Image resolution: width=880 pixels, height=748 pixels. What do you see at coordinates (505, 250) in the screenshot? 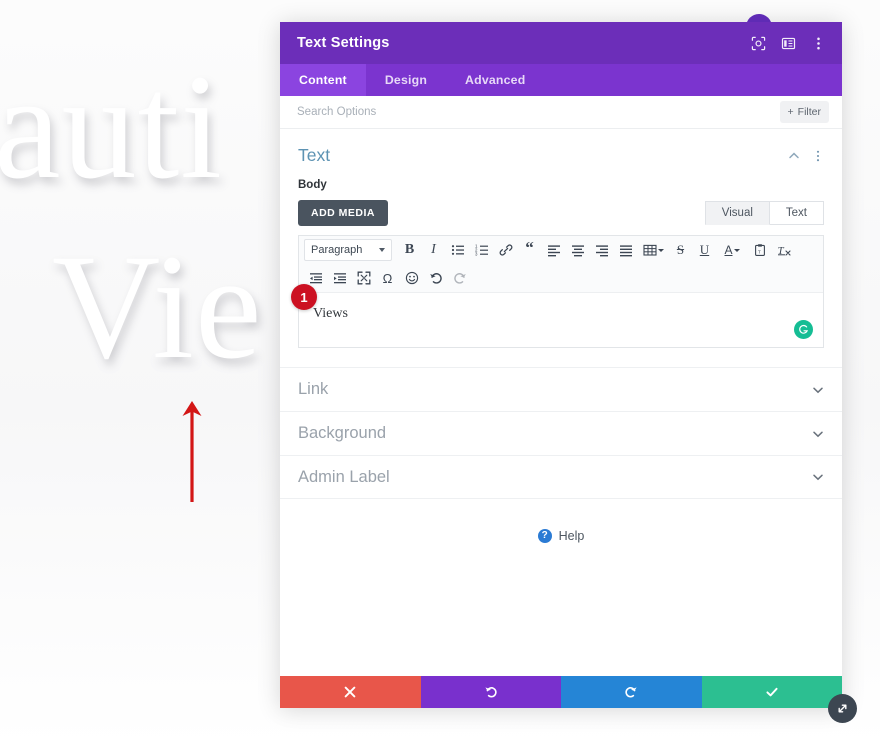
I see `link-icon` at bounding box center [505, 250].